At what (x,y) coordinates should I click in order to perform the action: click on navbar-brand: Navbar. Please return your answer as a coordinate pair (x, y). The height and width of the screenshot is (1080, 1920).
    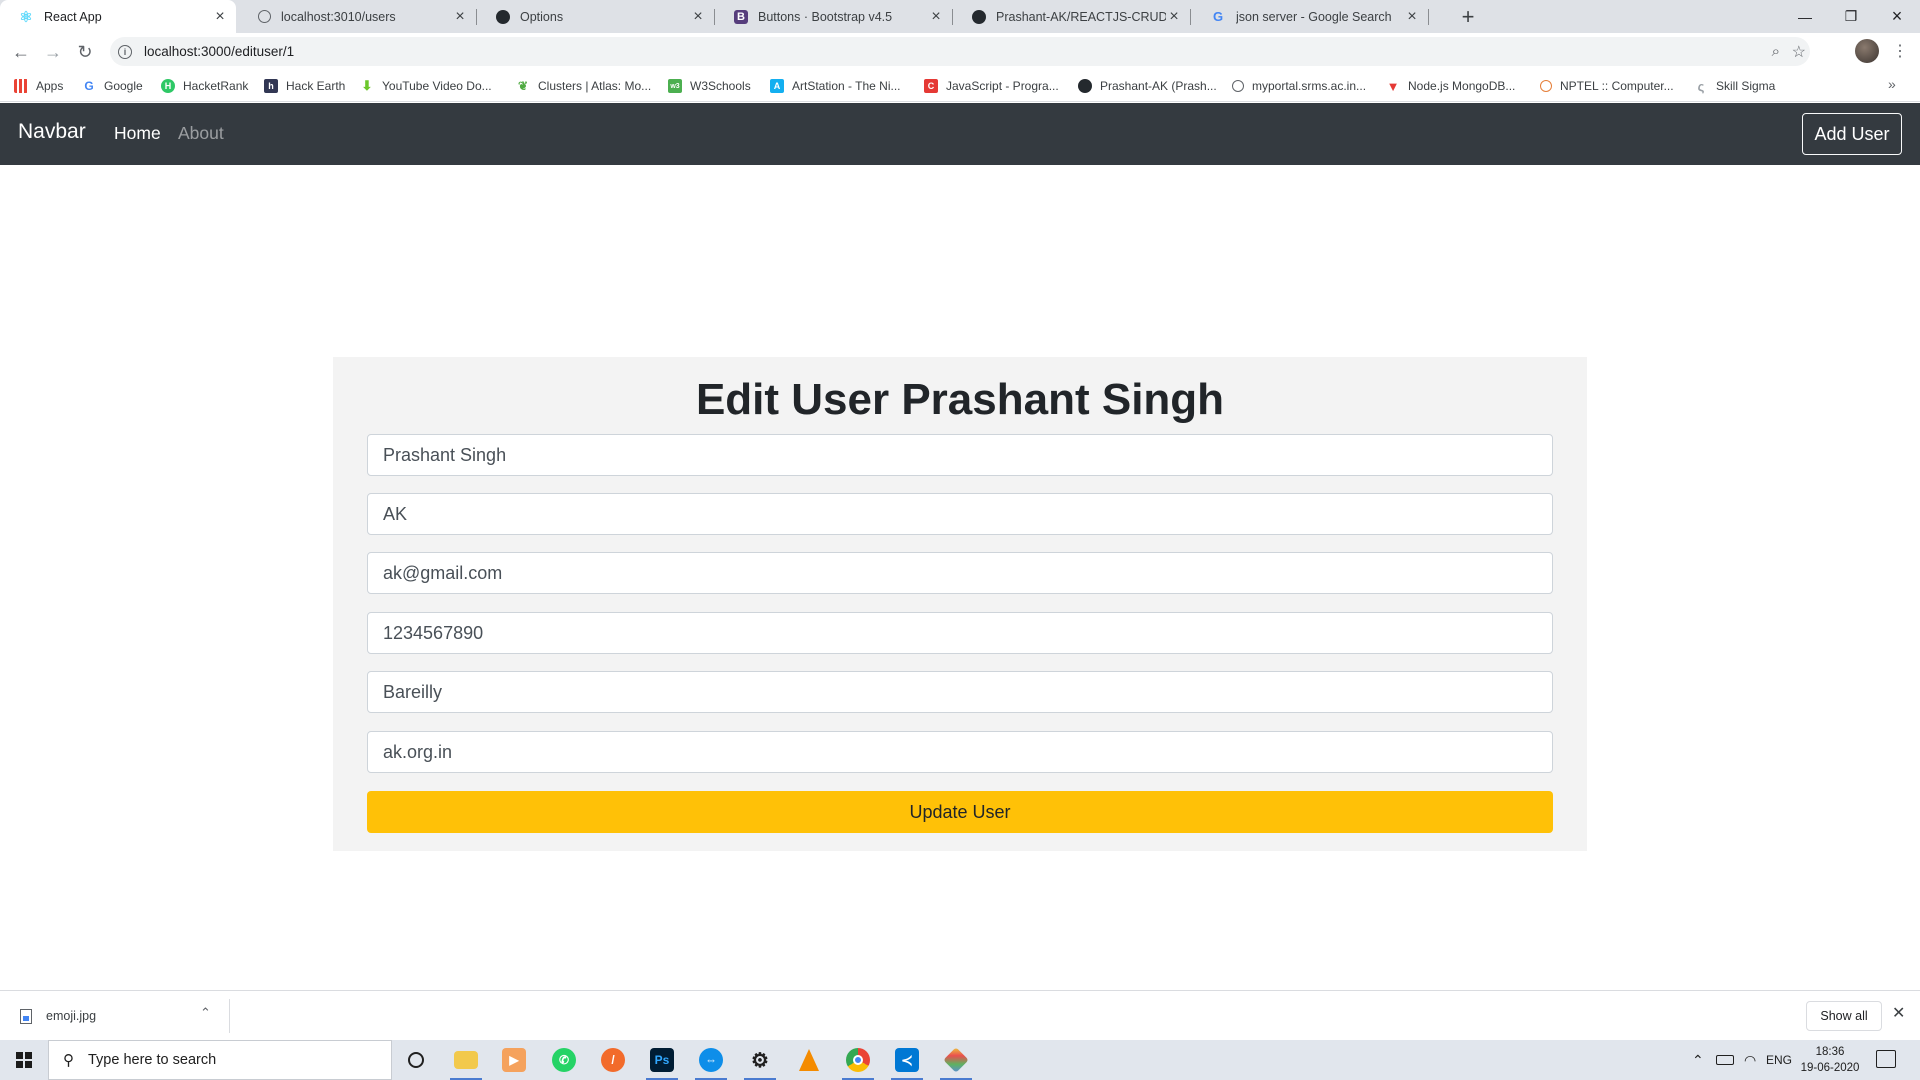
    Looking at the image, I should click on (52, 132).